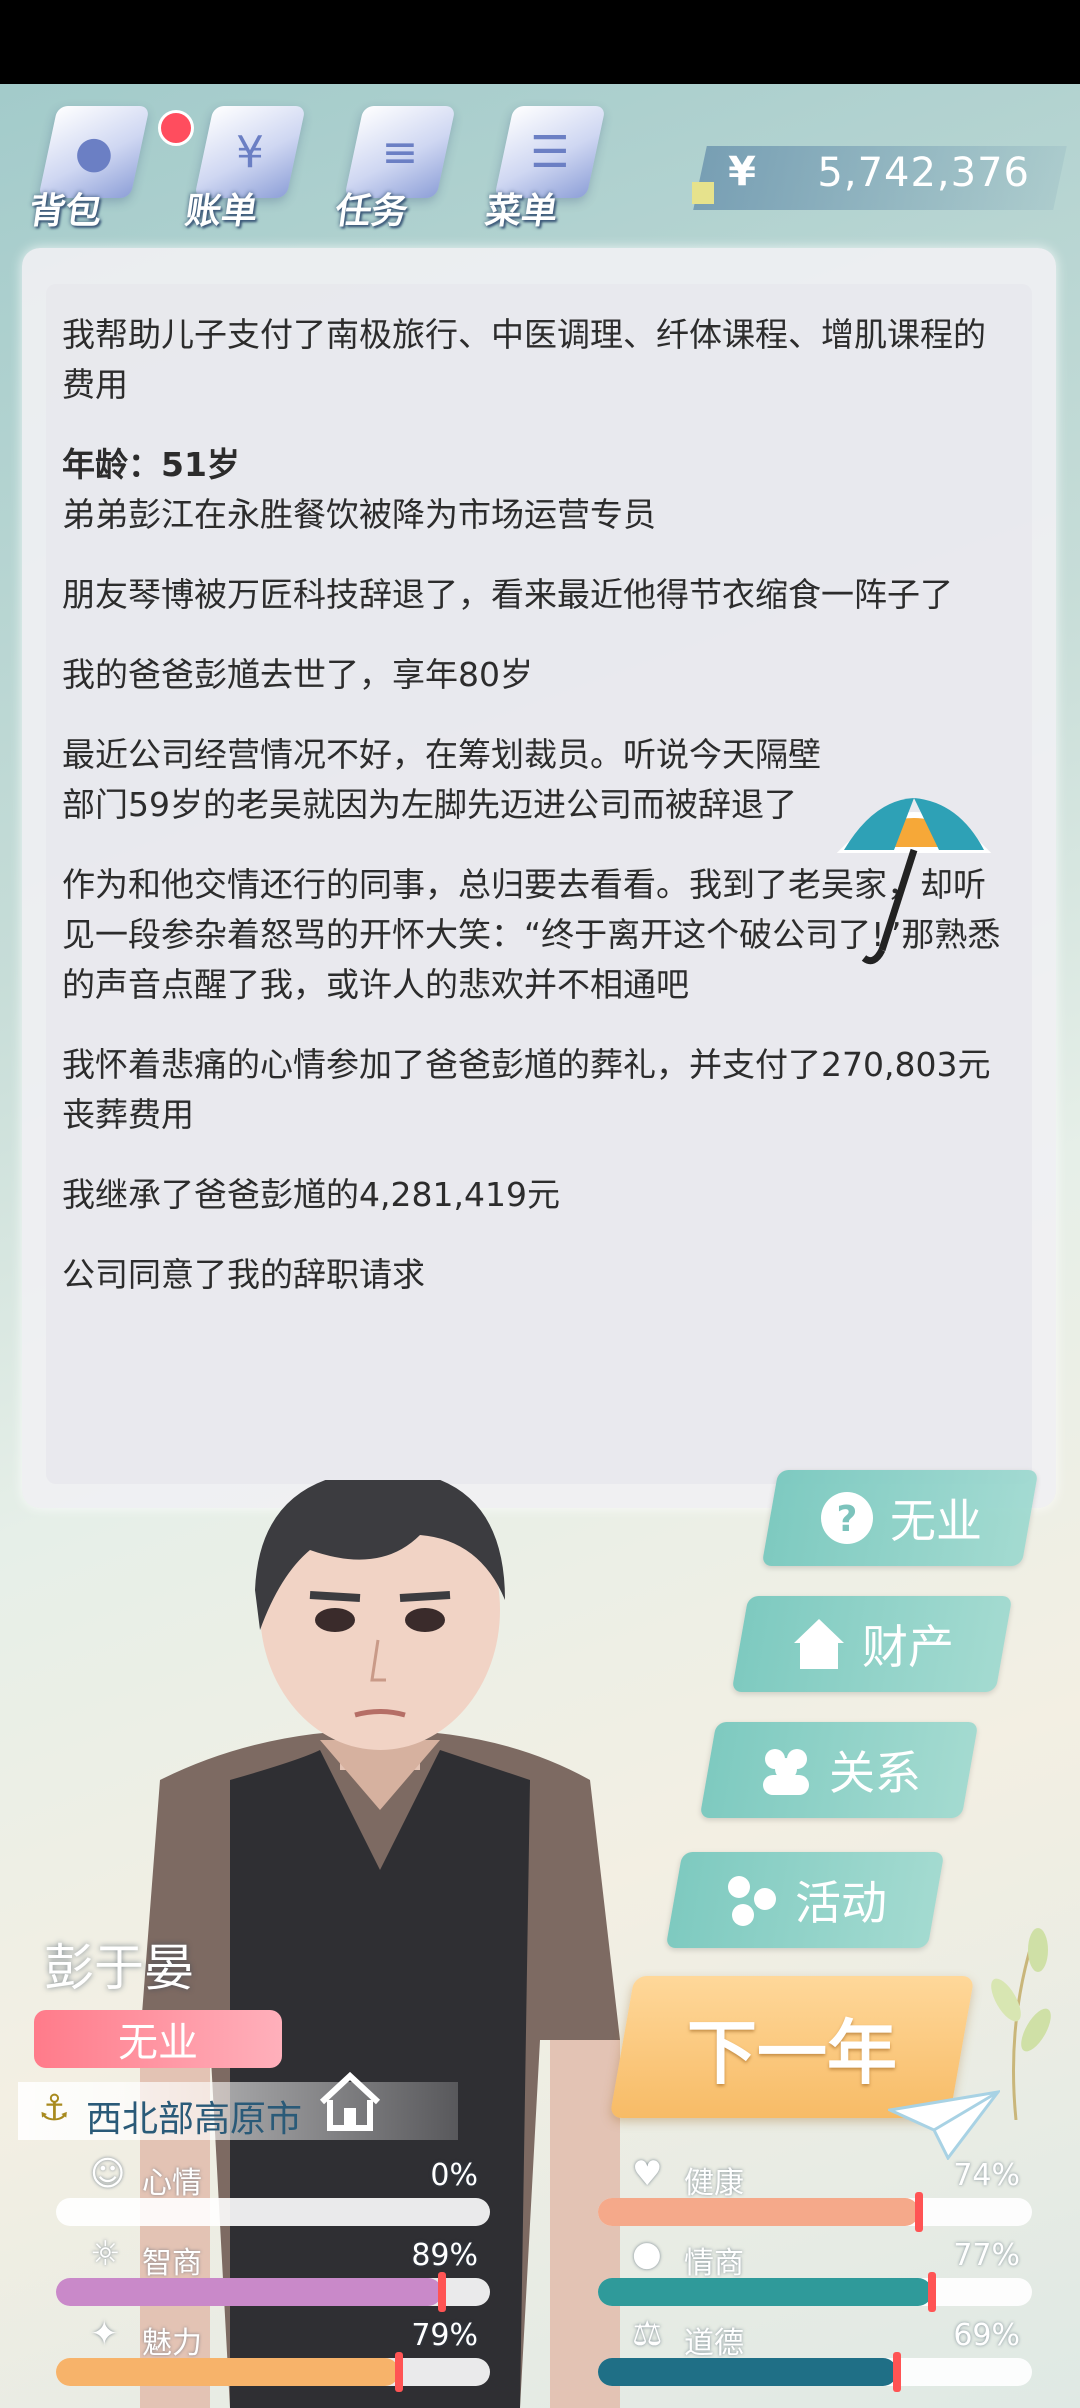  What do you see at coordinates (158, 2039) in the screenshot?
I see `character-status-badge: 无业` at bounding box center [158, 2039].